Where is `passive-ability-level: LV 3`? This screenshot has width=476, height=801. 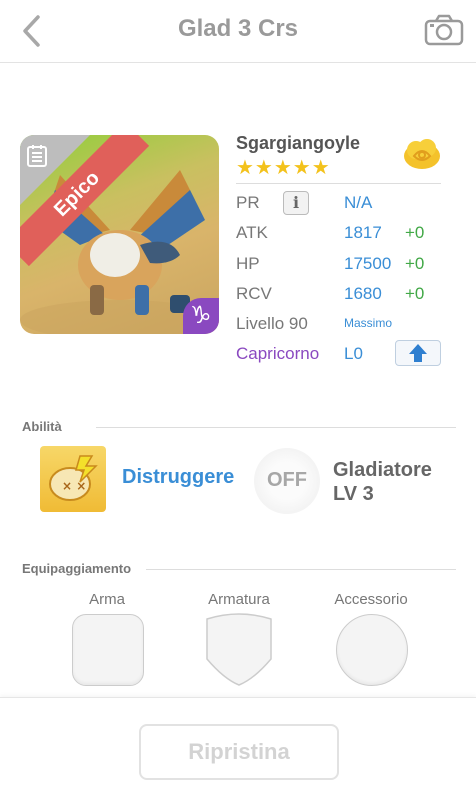
passive-ability-level: LV 3 is located at coordinates (353, 494).